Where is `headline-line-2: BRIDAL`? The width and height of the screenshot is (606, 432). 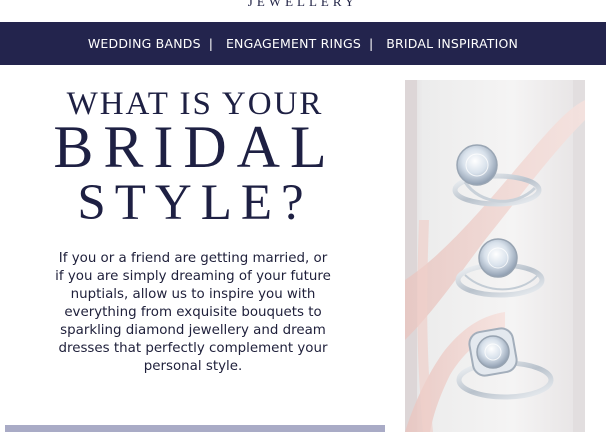
headline-line-2: BRIDAL is located at coordinates (195, 147).